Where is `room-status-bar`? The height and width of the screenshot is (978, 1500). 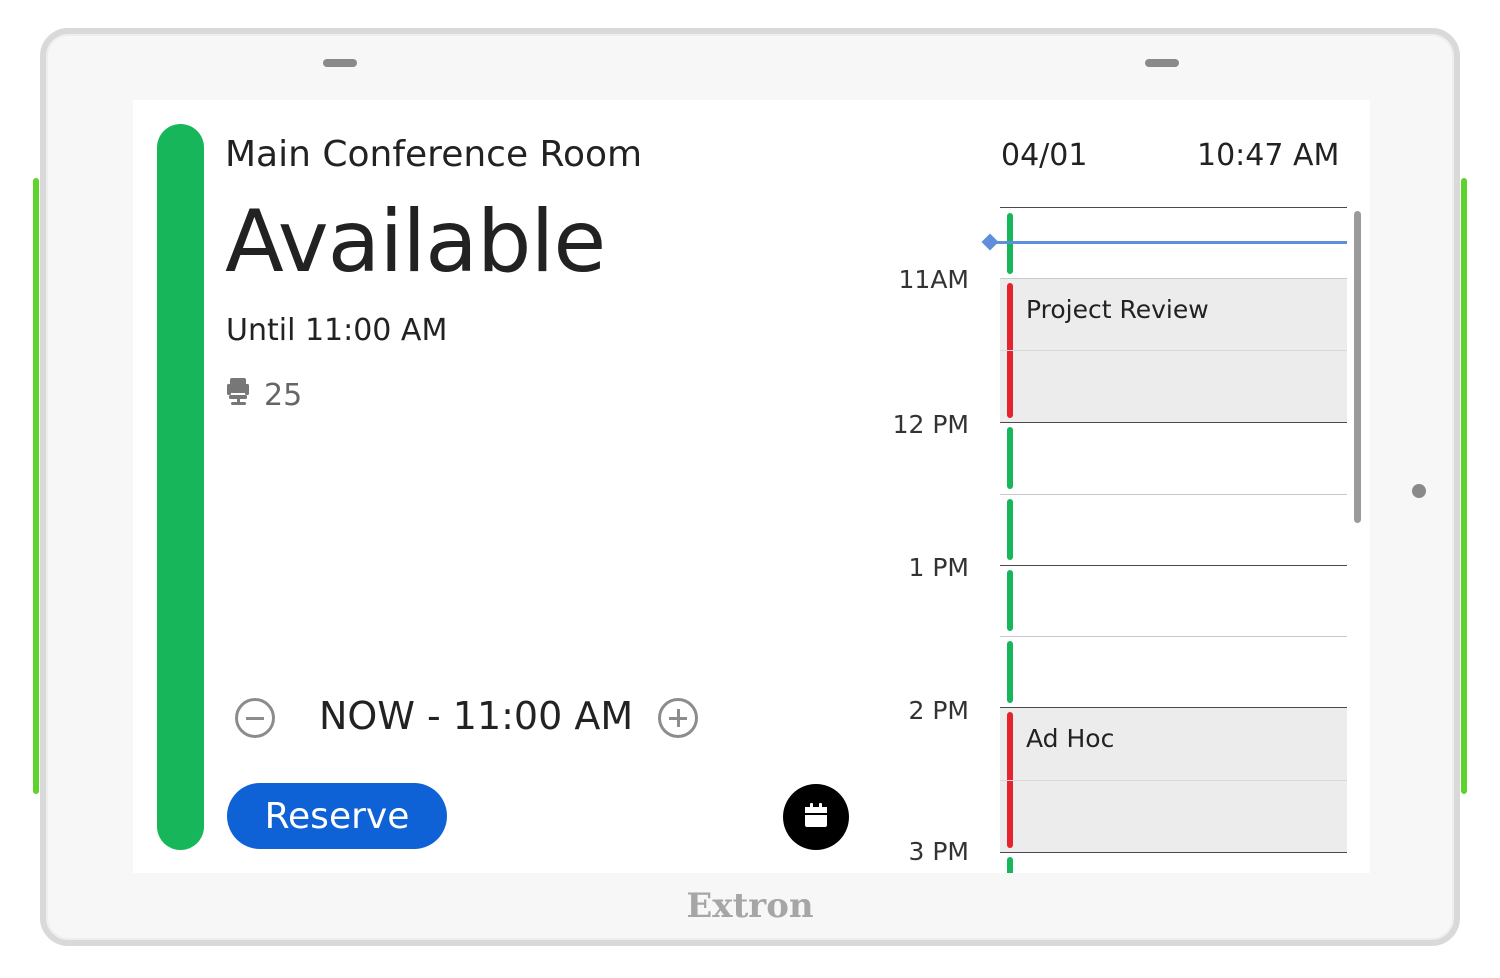
room-status-bar is located at coordinates (180, 487).